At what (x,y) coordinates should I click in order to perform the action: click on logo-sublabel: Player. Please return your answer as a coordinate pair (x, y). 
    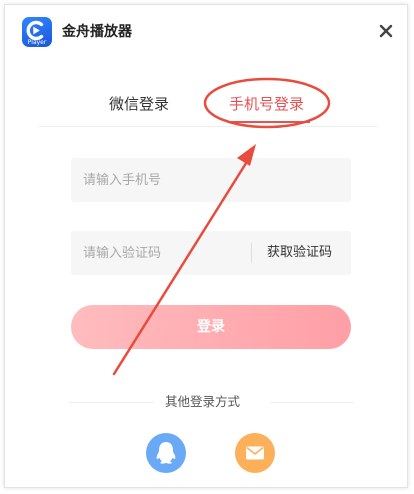
    Looking at the image, I should click on (37, 42).